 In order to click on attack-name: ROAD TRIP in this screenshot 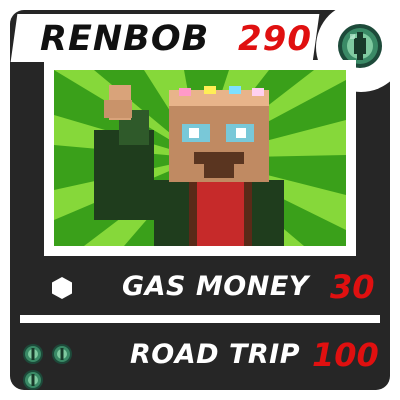, I will do `click(215, 354)`.